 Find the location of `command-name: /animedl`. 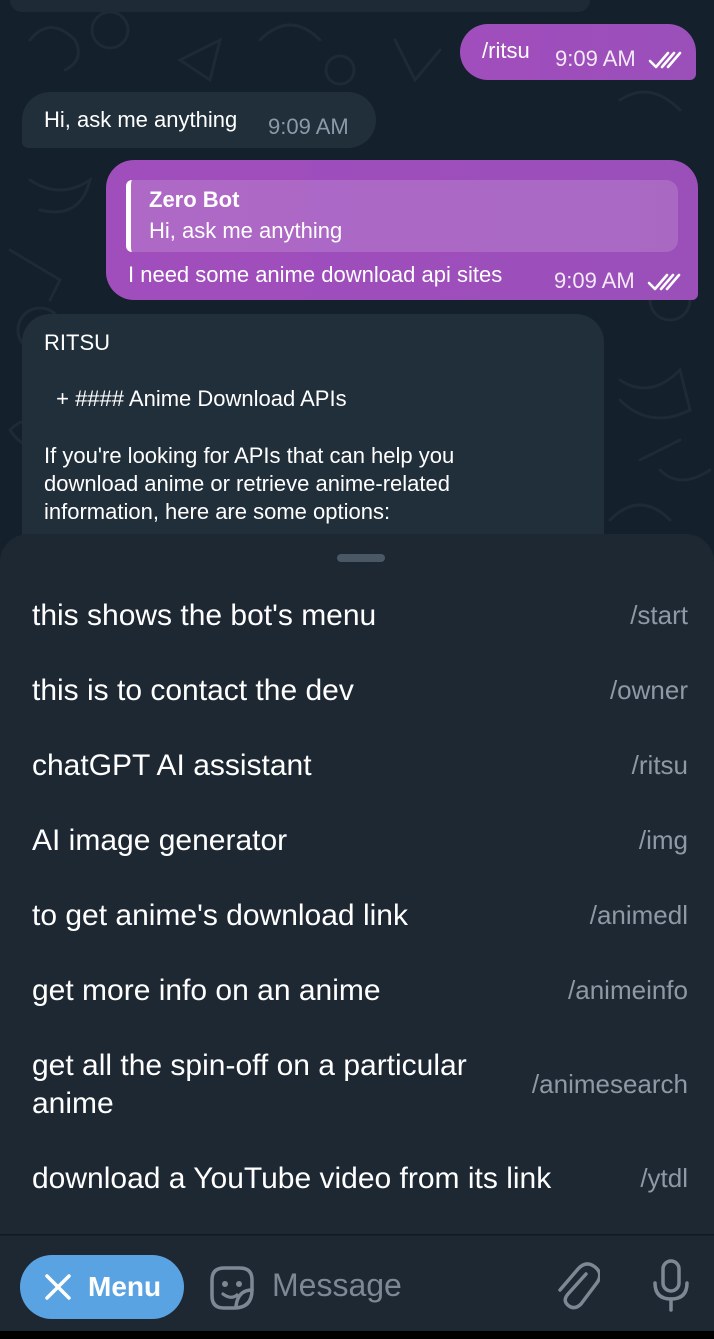

command-name: /animedl is located at coordinates (638, 915).